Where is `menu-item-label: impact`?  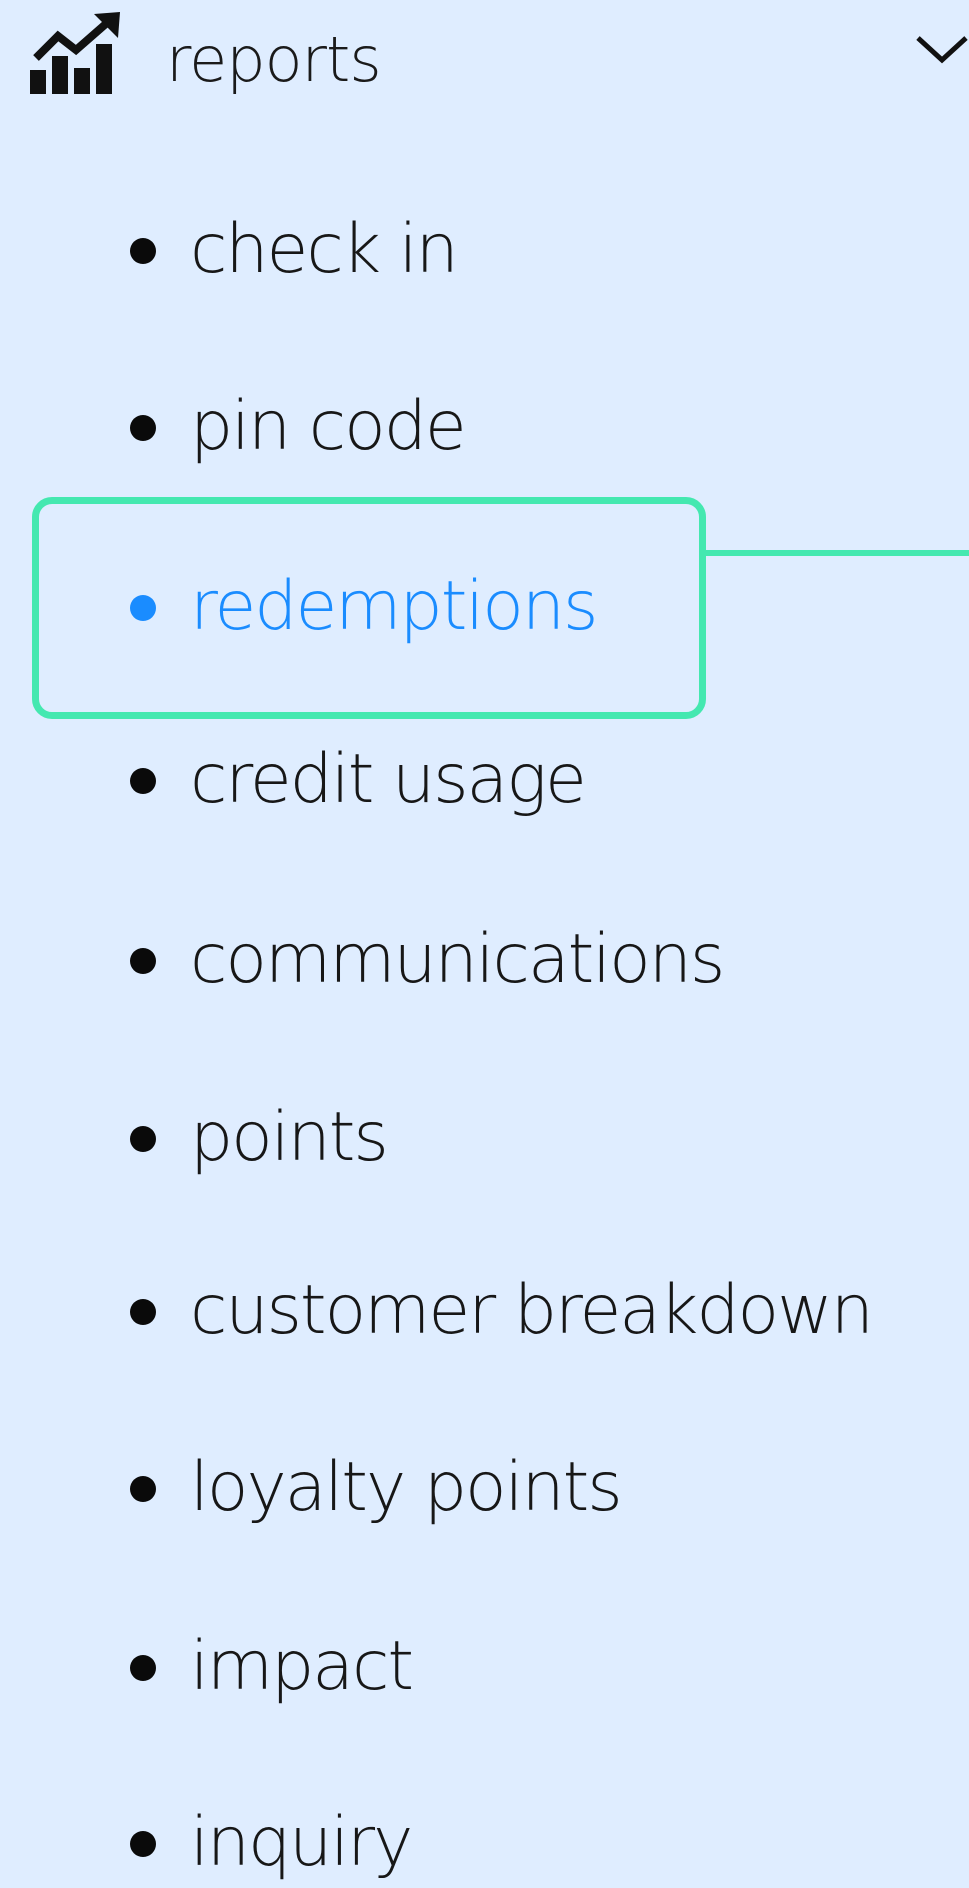 menu-item-label: impact is located at coordinates (302, 1666).